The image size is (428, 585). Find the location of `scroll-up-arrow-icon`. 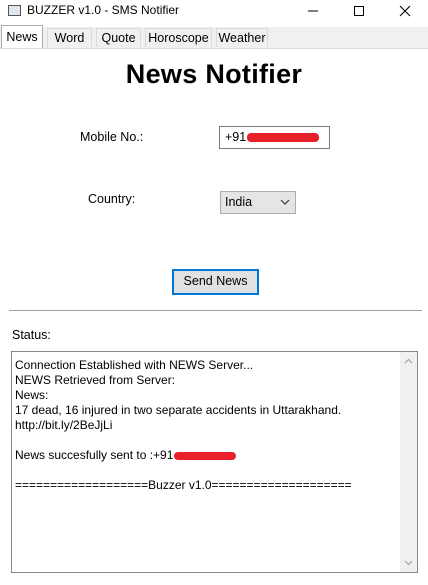

scroll-up-arrow-icon is located at coordinates (408, 361).